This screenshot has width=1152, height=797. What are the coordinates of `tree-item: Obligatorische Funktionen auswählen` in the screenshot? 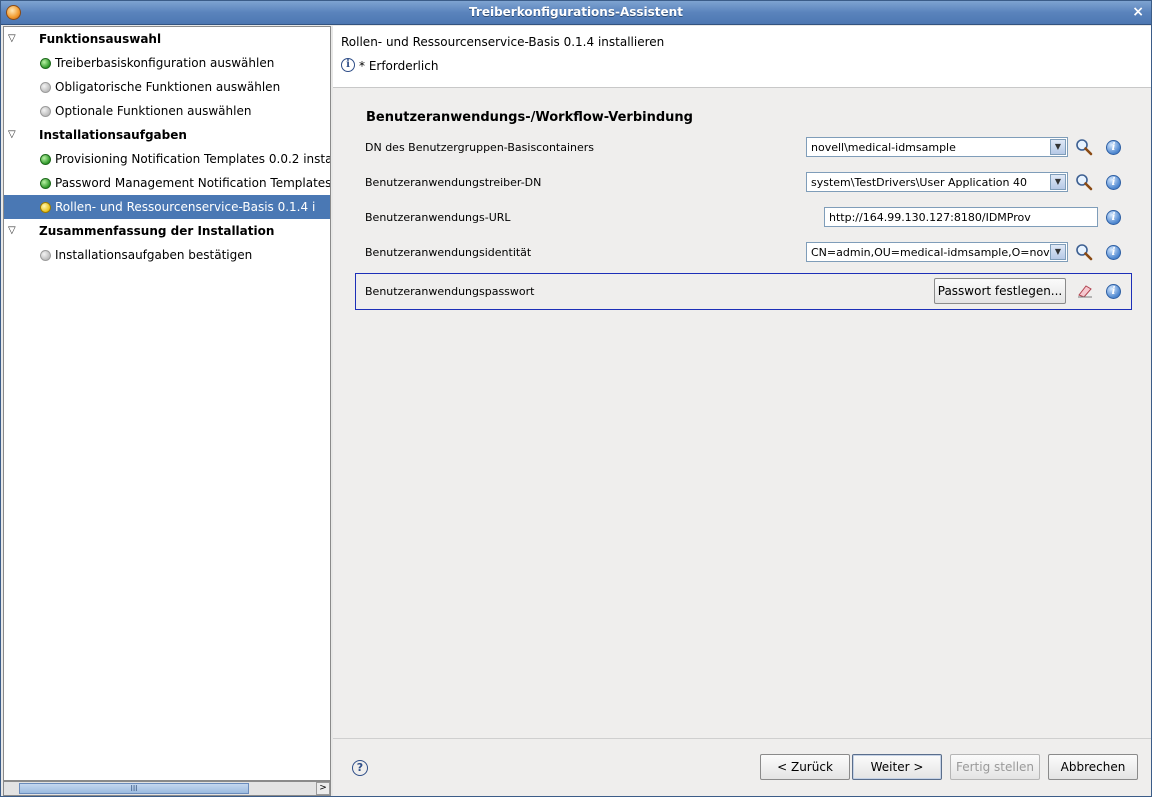 It's located at (167, 87).